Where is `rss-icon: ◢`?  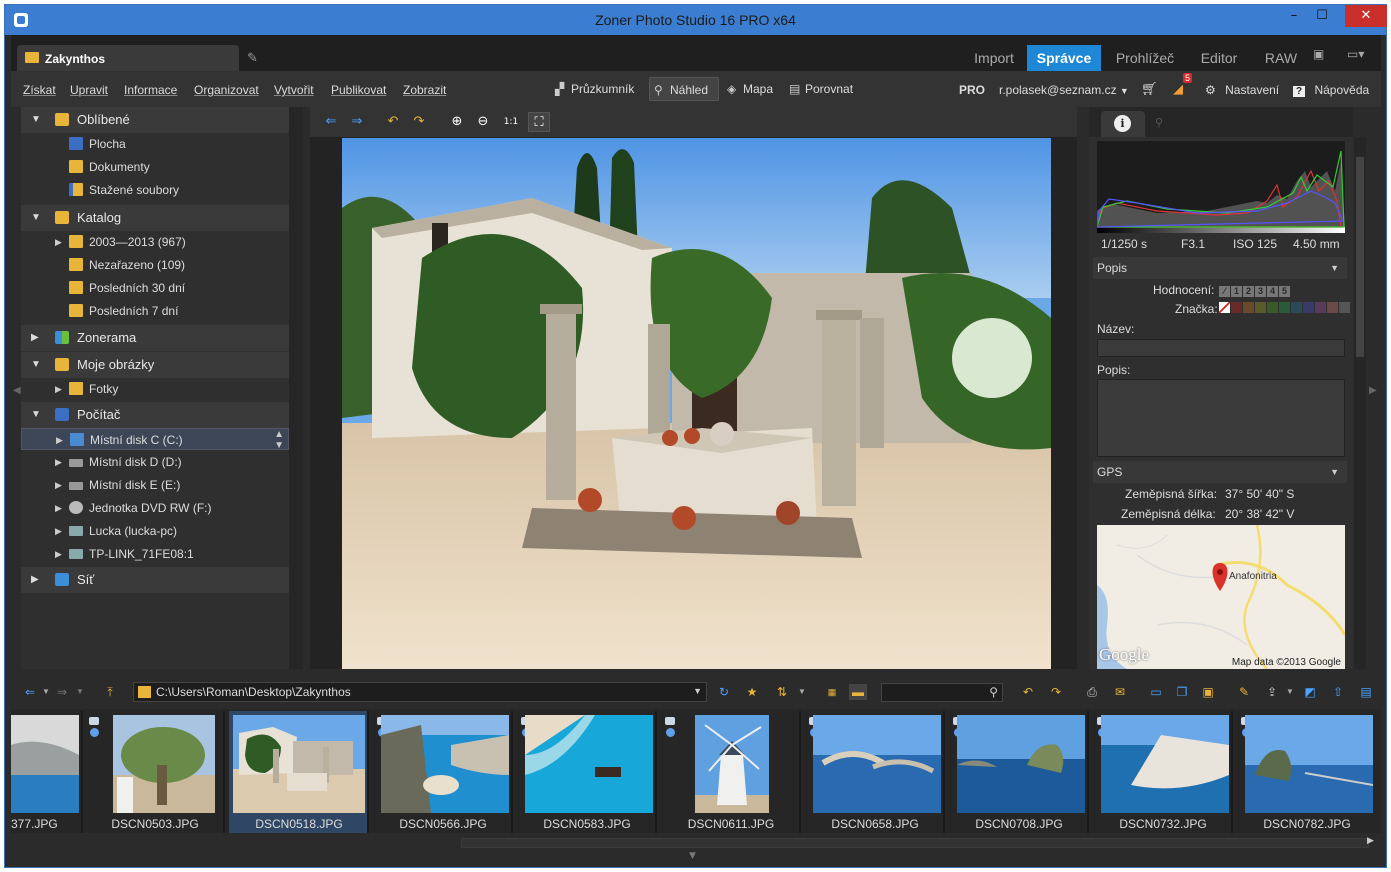 rss-icon: ◢ is located at coordinates (1178, 89).